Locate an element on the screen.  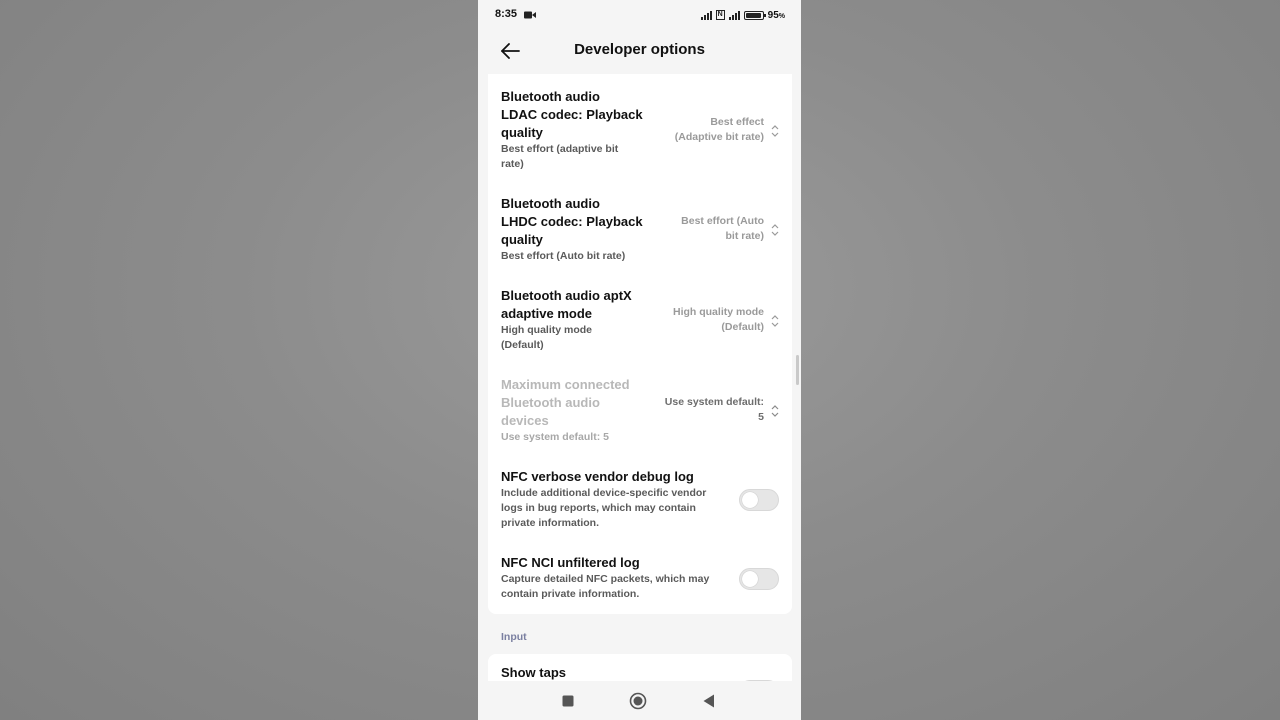
value-line: (Default) is located at coordinates (742, 327).